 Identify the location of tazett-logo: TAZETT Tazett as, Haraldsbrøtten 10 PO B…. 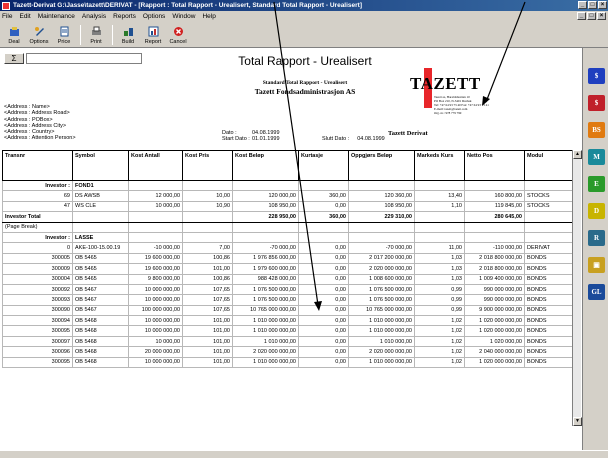
(450, 91).